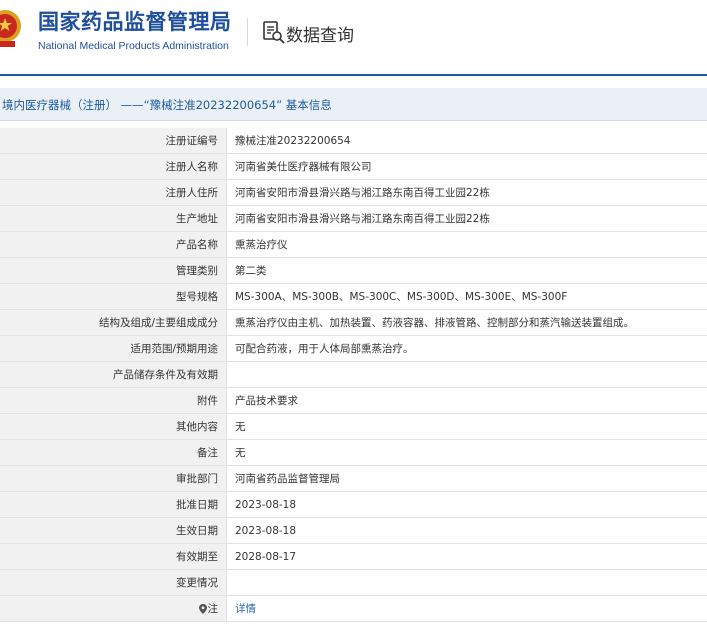 This screenshot has width=707, height=628. I want to click on table-row: 备注无, so click(353, 452).